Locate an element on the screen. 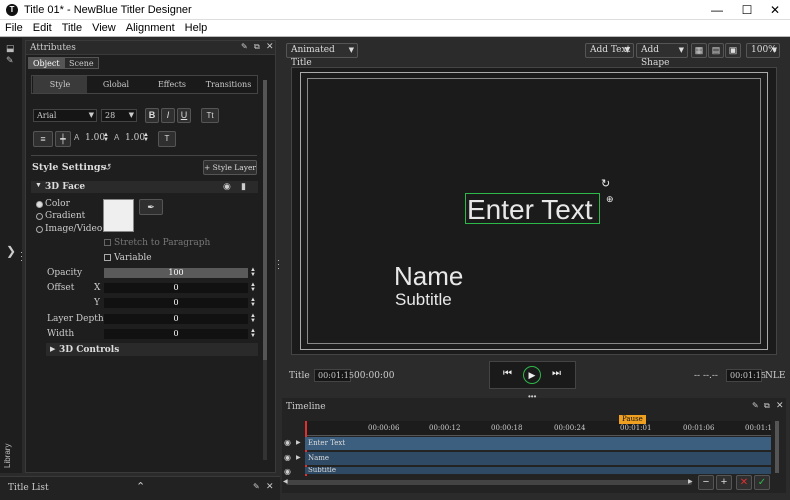 This screenshot has width=790, height=500. splitter-grip-icon: ••• is located at coordinates (532, 396).